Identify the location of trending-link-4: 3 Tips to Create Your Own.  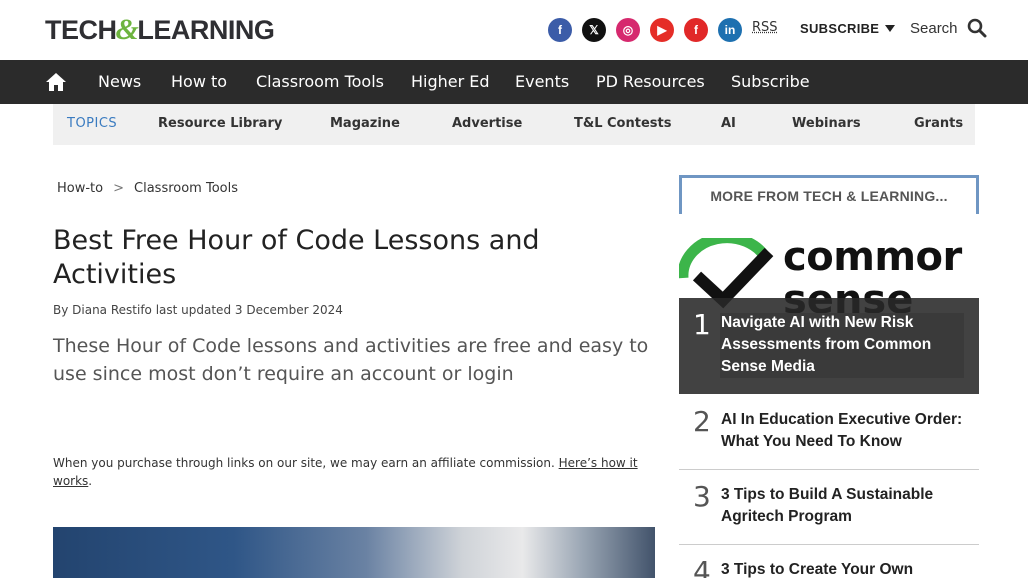
(843, 568).